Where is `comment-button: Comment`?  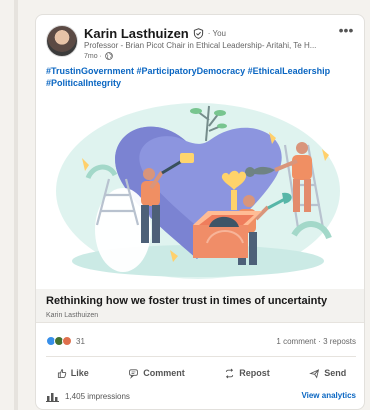 comment-button: Comment is located at coordinates (156, 373).